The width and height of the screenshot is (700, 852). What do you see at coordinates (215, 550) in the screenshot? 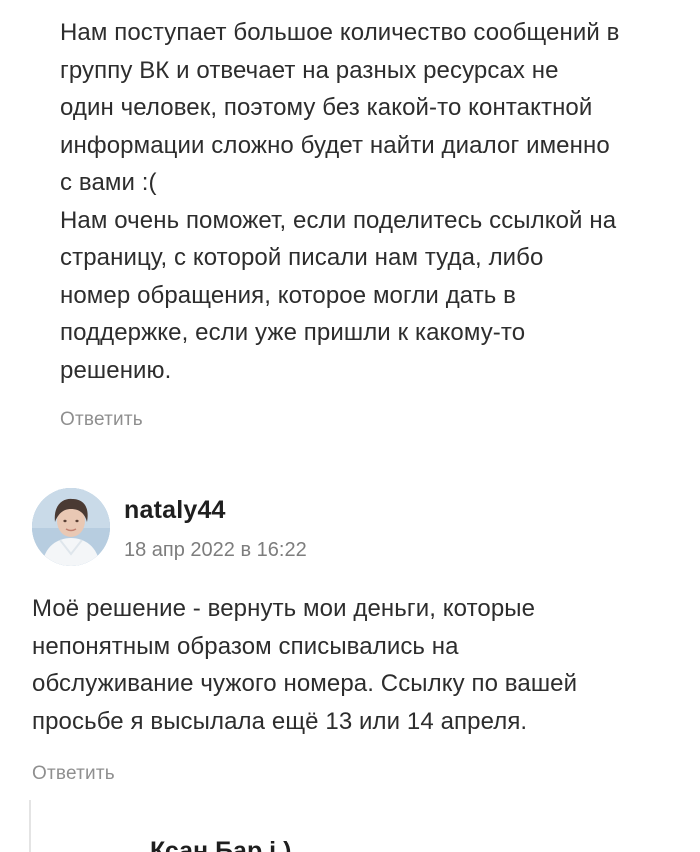
I see `comment-date: 18 апр 2022 в 16:22` at bounding box center [215, 550].